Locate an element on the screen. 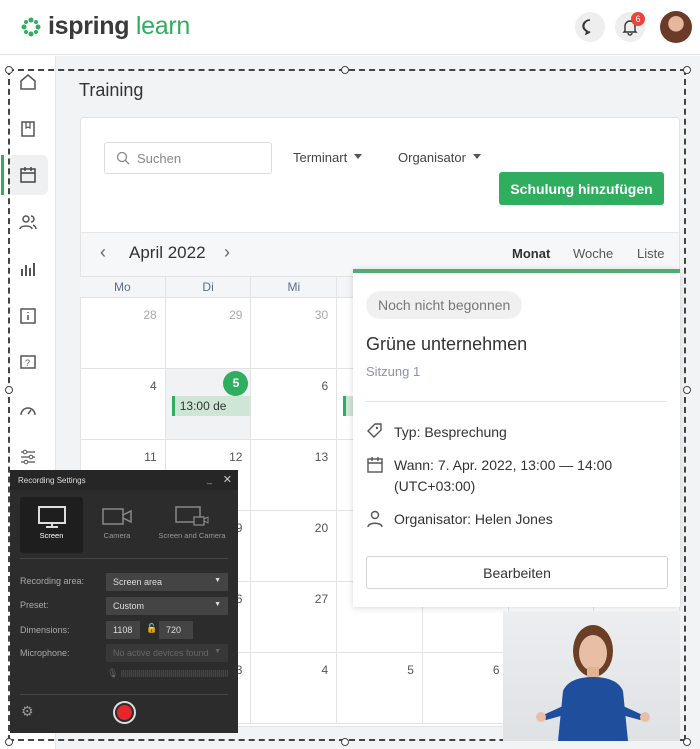 Image resolution: width=700 pixels, height=749 pixels. volume-meter is located at coordinates (174, 673).